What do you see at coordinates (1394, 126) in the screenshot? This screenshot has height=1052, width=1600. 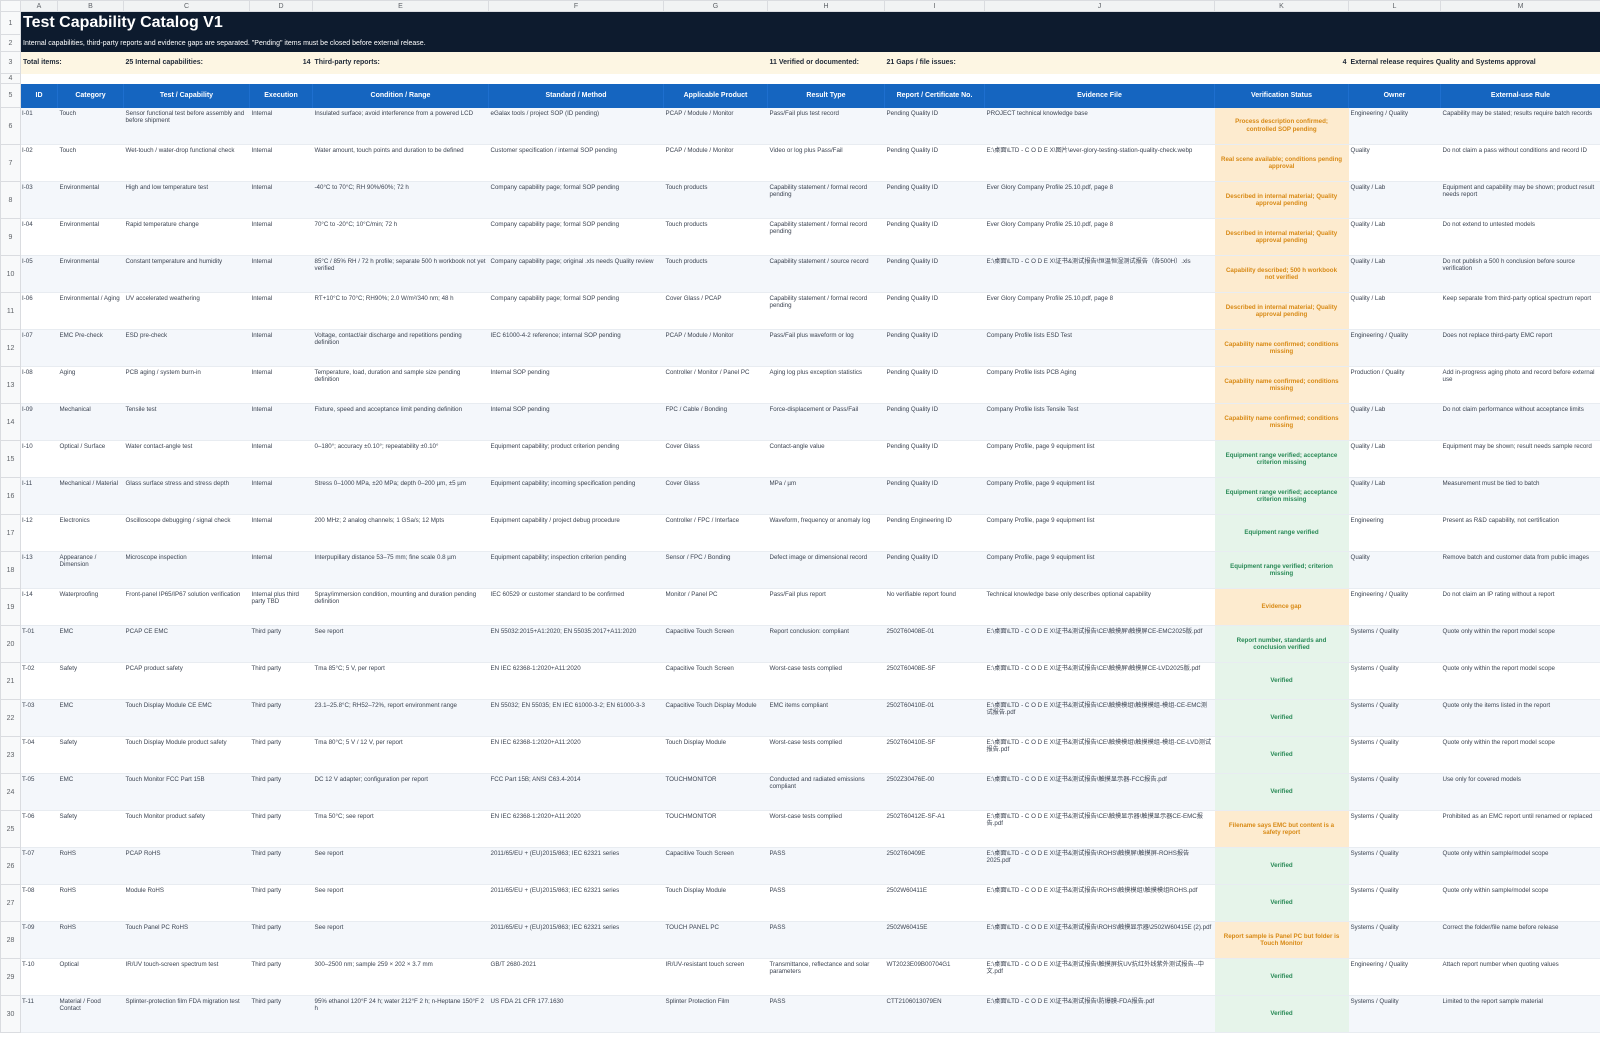 I see `cell-owner: Engineering / Quality` at bounding box center [1394, 126].